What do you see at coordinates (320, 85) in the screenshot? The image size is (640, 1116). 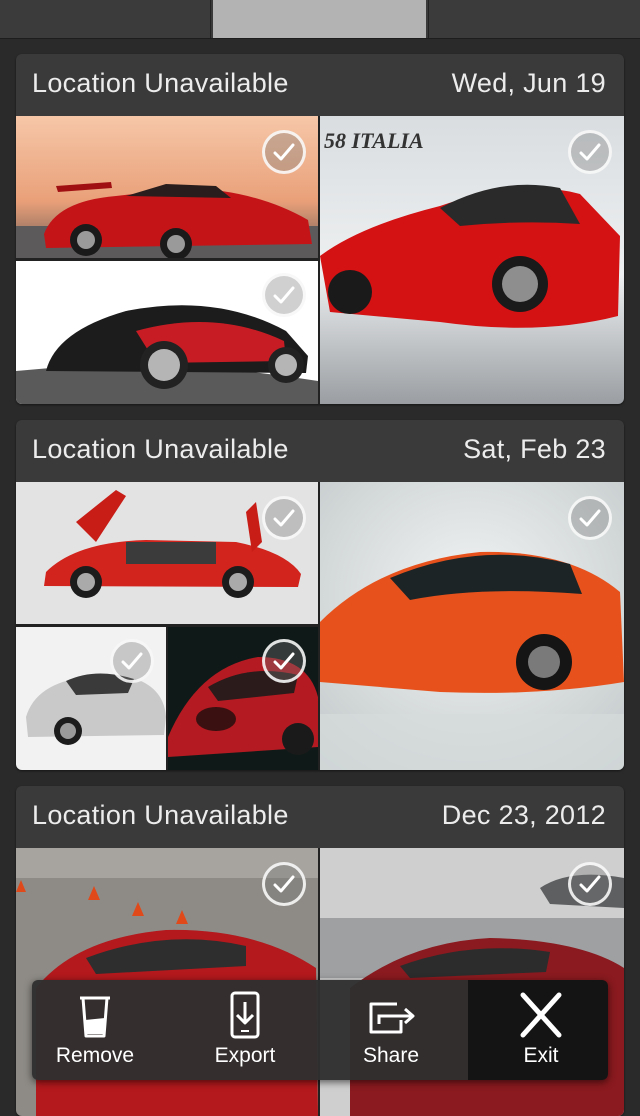 I see `photo-group-header: Location Unavailable Wed, Jun 19` at bounding box center [320, 85].